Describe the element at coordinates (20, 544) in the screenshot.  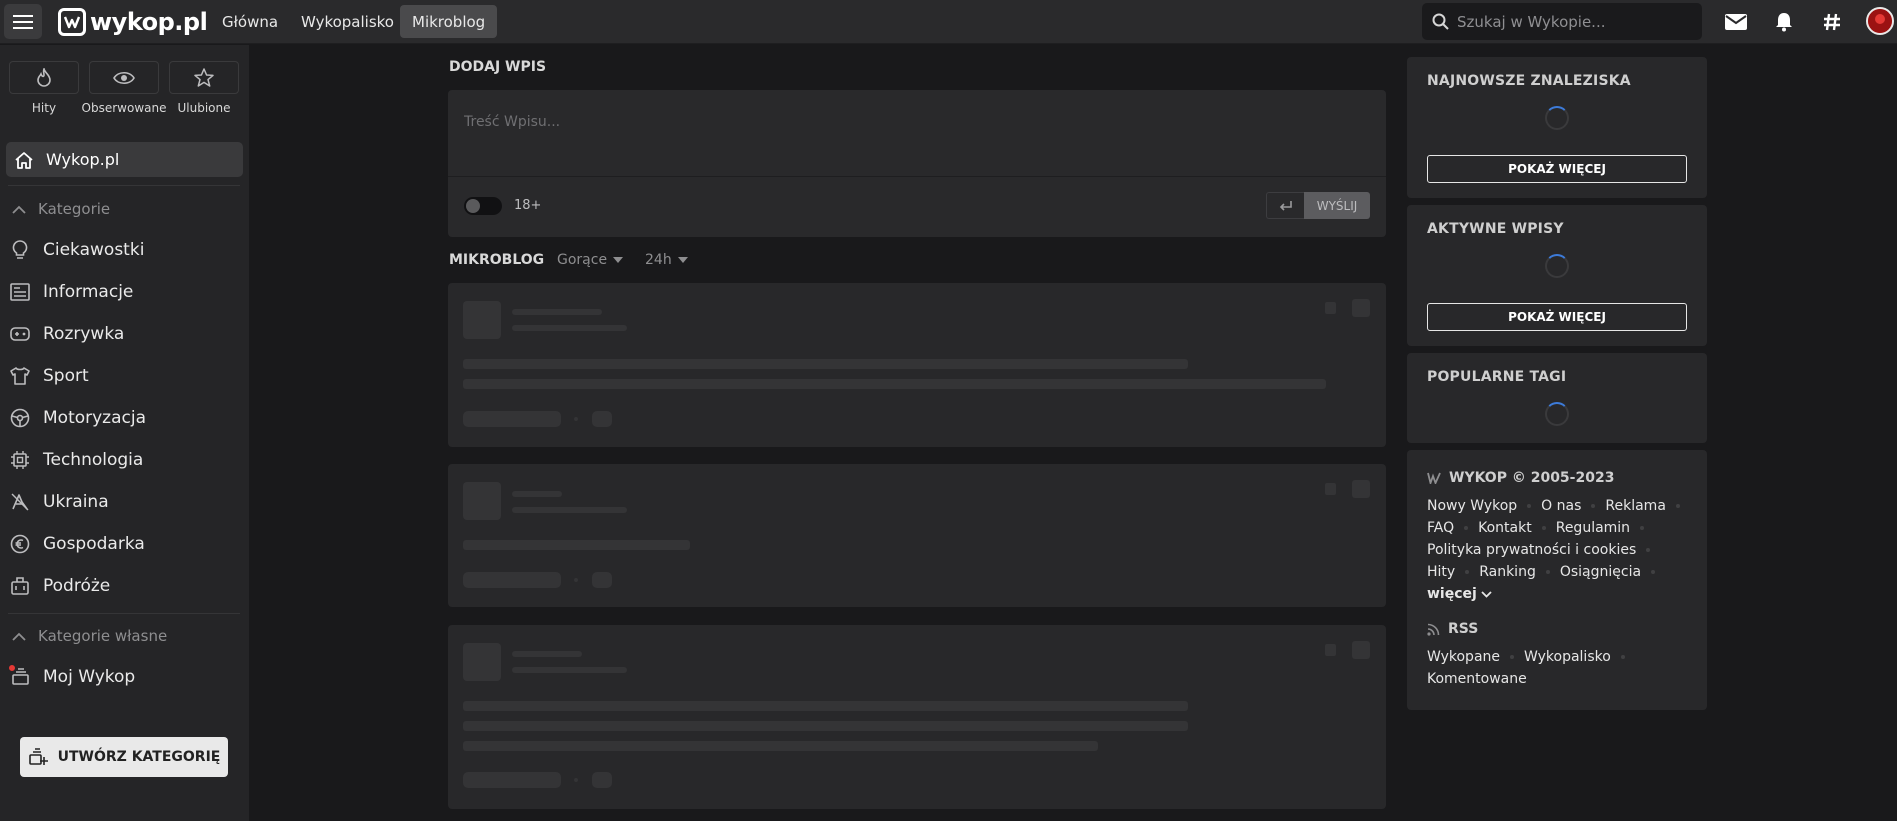
I see `euro-coin-icon` at that location.